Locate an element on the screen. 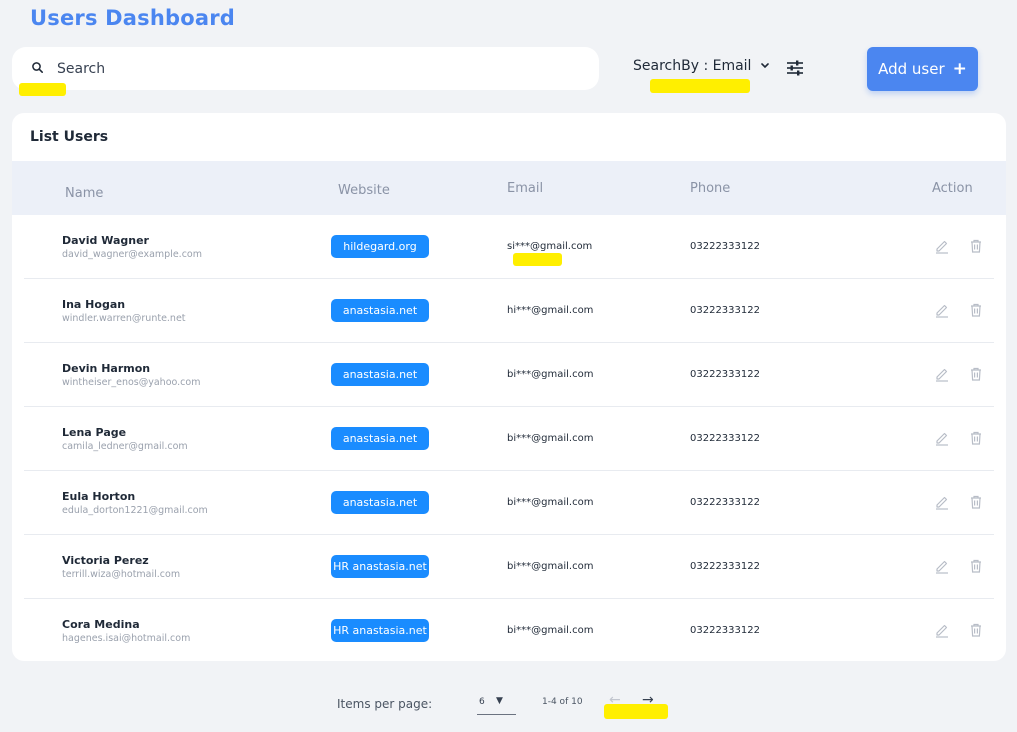  page-title: Users Dashboard is located at coordinates (133, 18).